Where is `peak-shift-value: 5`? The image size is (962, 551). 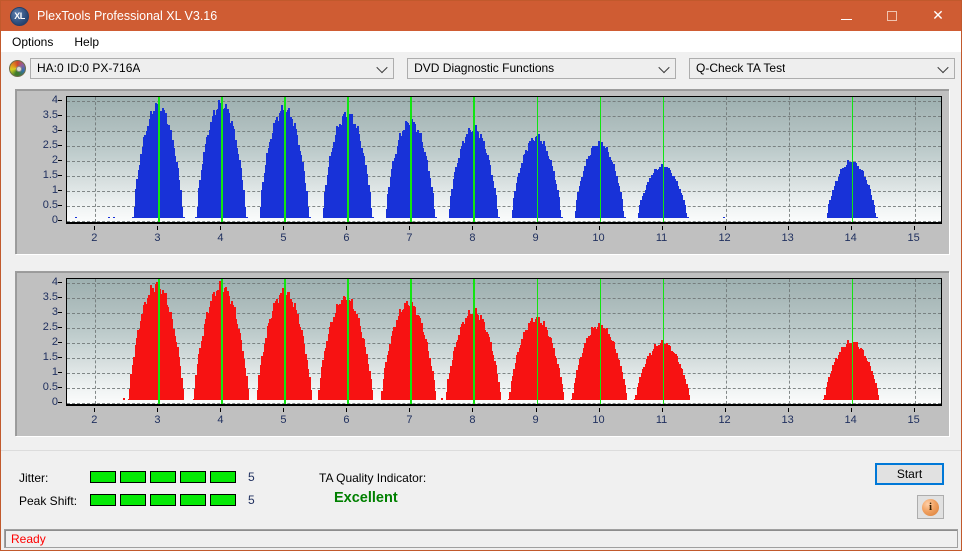 peak-shift-value: 5 is located at coordinates (251, 500).